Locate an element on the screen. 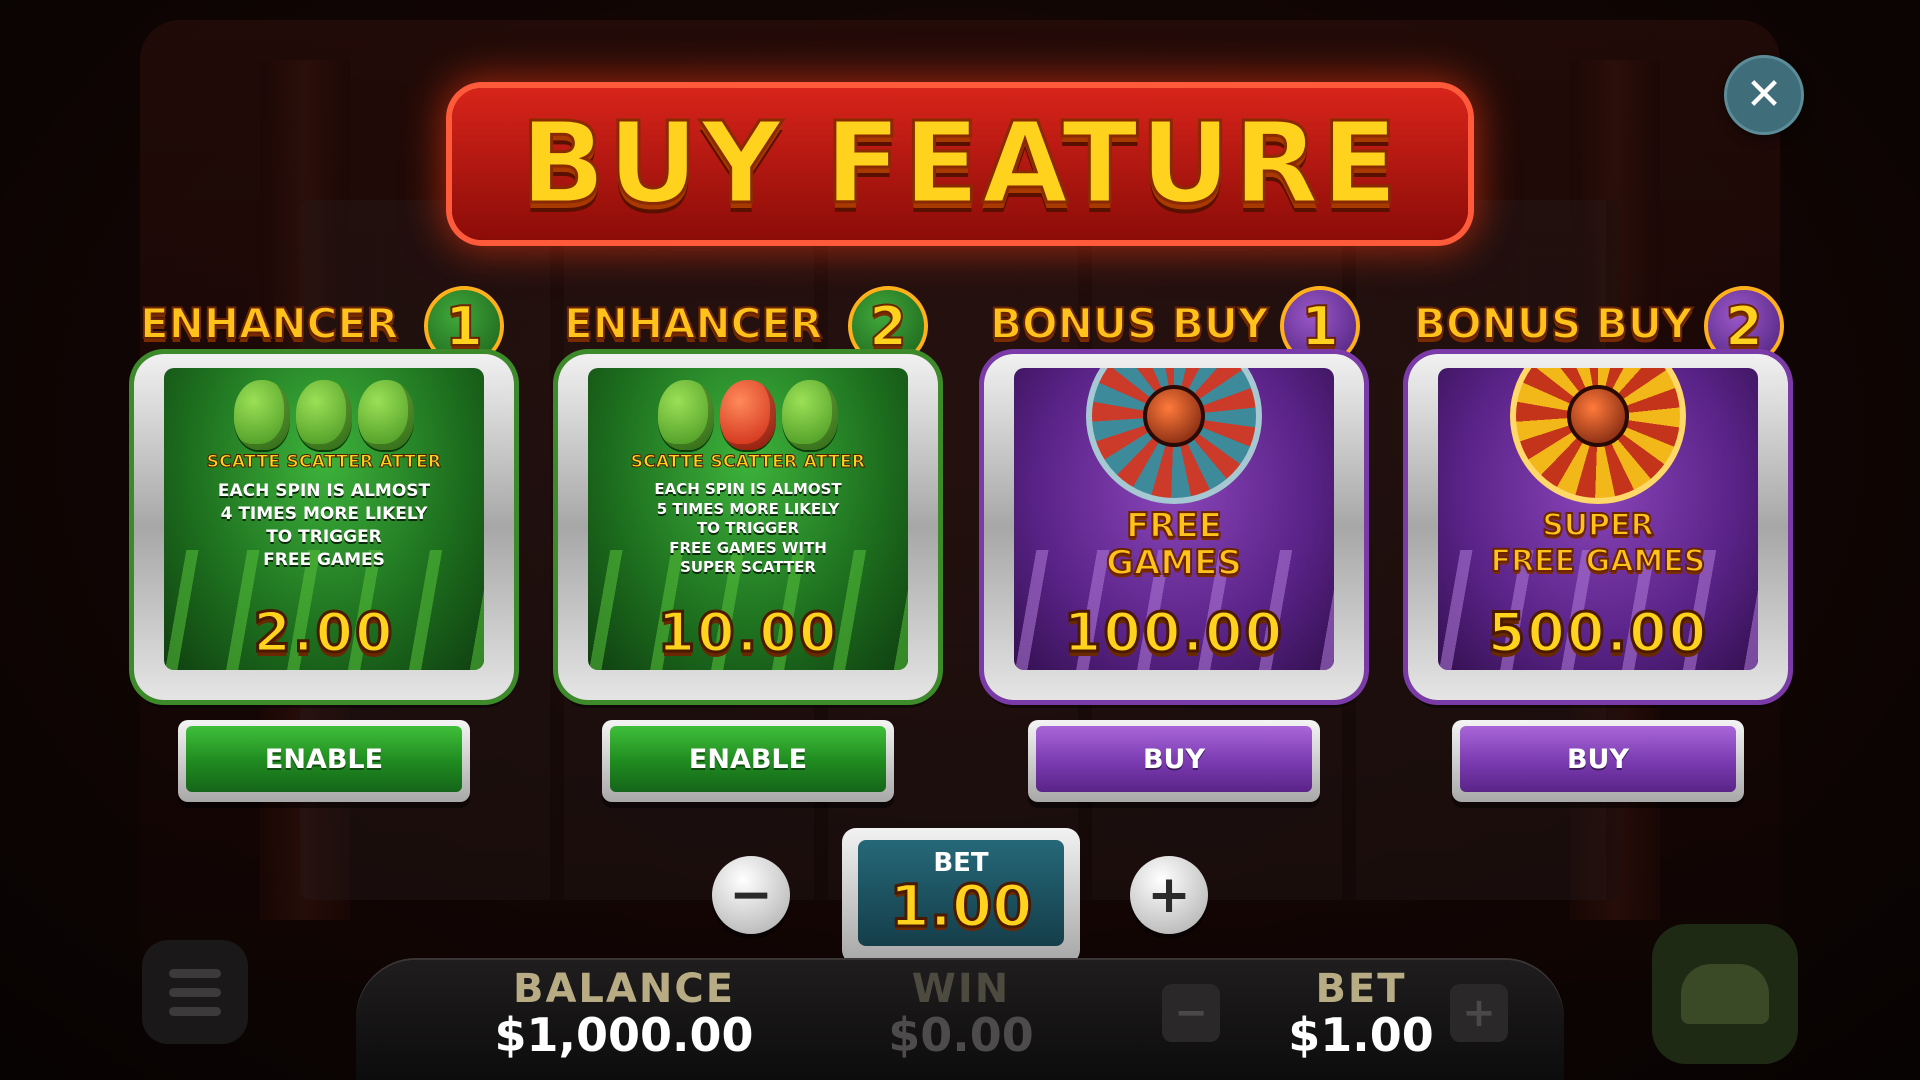  card-header: ENHANCER 1 is located at coordinates (324, 326).